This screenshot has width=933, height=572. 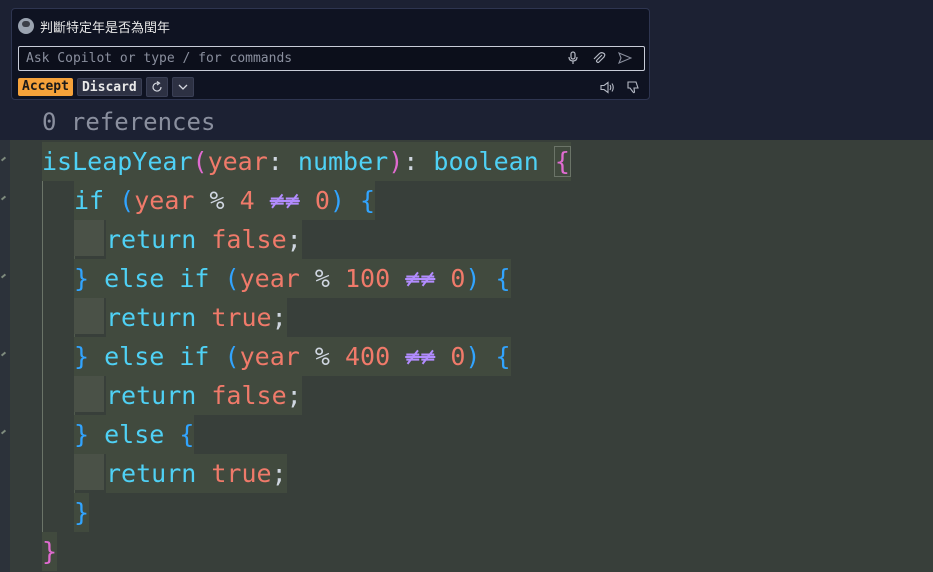 I want to click on indent-guide, so click(x=42, y=374).